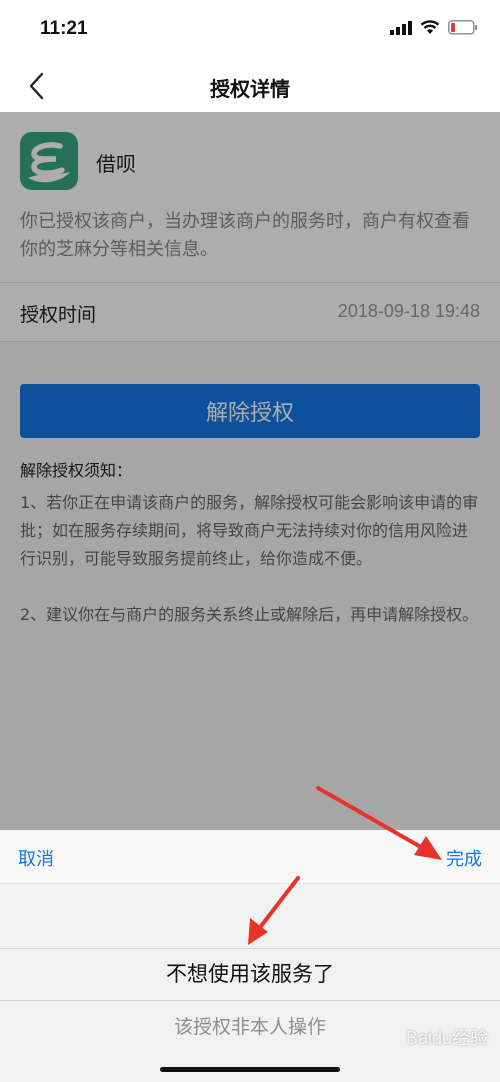 This screenshot has height=1082, width=500. I want to click on page-title: 授权详情, so click(250, 89).